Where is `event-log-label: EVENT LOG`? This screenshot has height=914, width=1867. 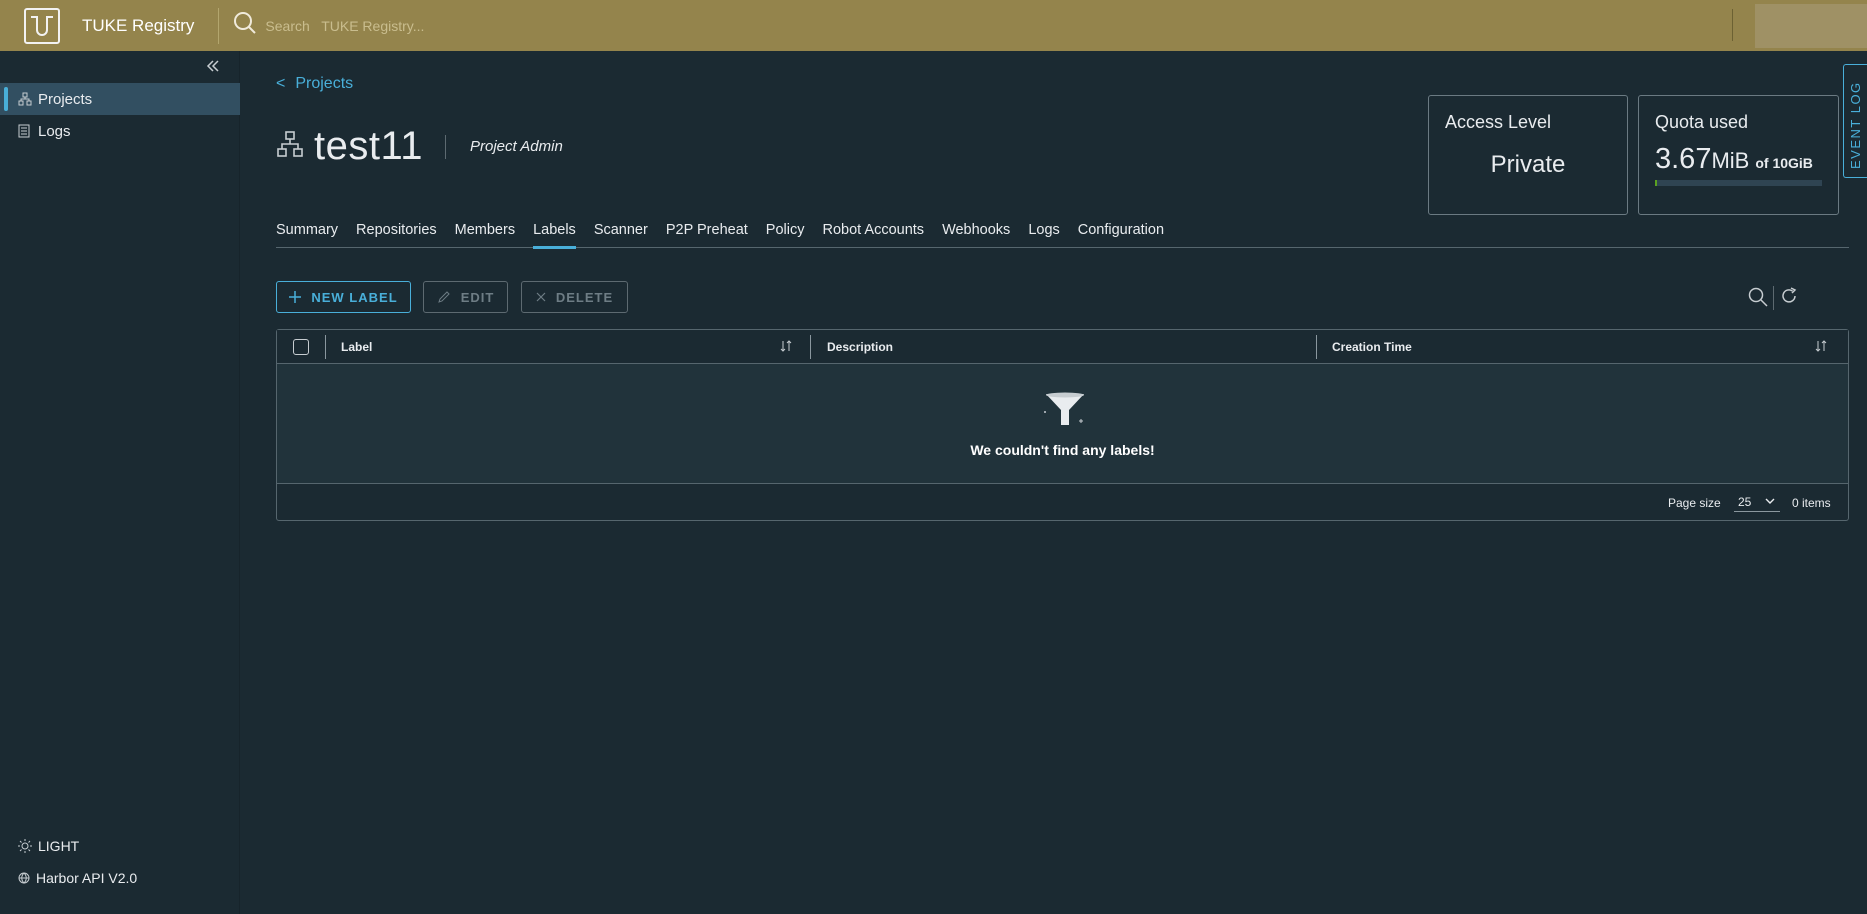 event-log-label: EVENT LOG is located at coordinates (1855, 125).